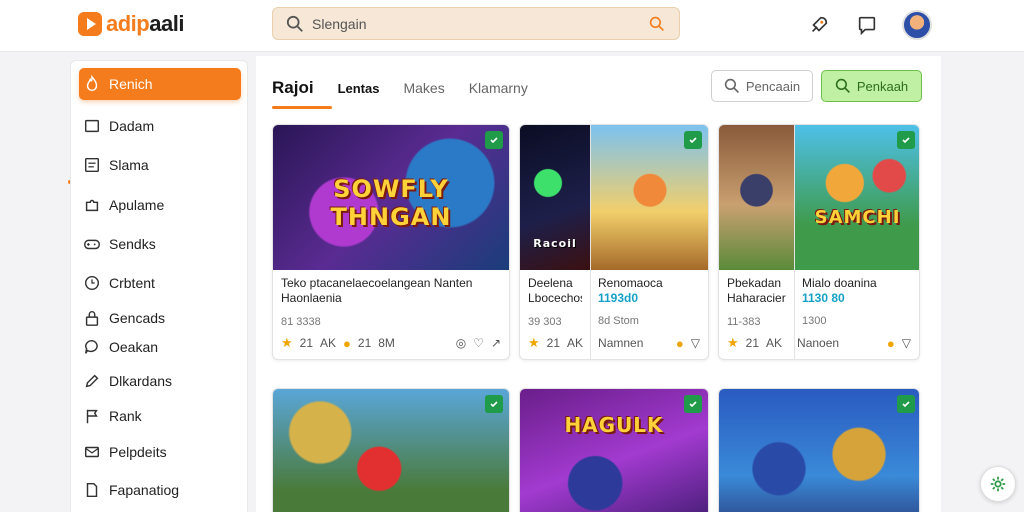  I want to click on logo-text: adipaali, so click(145, 23).